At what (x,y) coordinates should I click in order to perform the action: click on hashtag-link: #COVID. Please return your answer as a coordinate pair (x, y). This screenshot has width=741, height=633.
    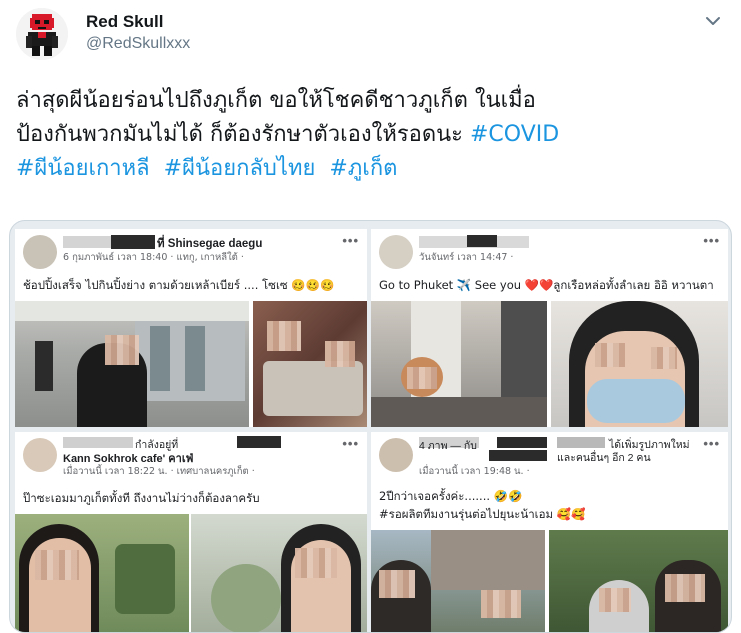
    Looking at the image, I should click on (514, 134).